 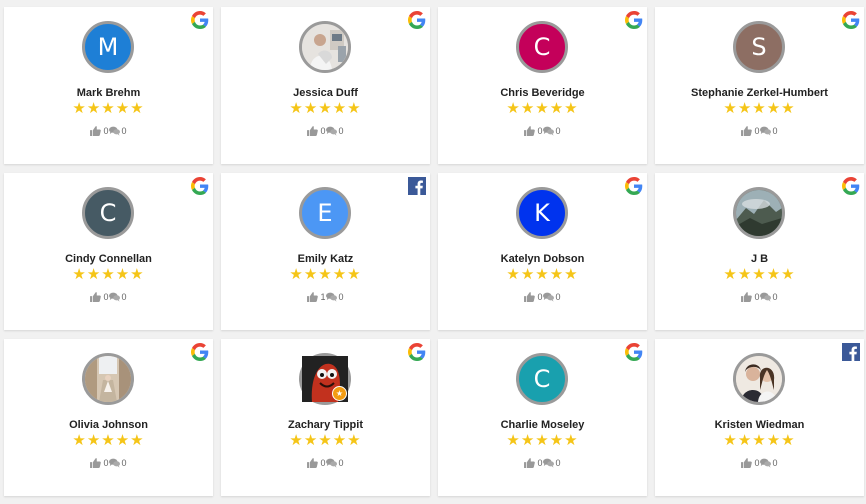 What do you see at coordinates (542, 85) in the screenshot?
I see `review-card: C Chris Beveridge ★★★★★ 0 0` at bounding box center [542, 85].